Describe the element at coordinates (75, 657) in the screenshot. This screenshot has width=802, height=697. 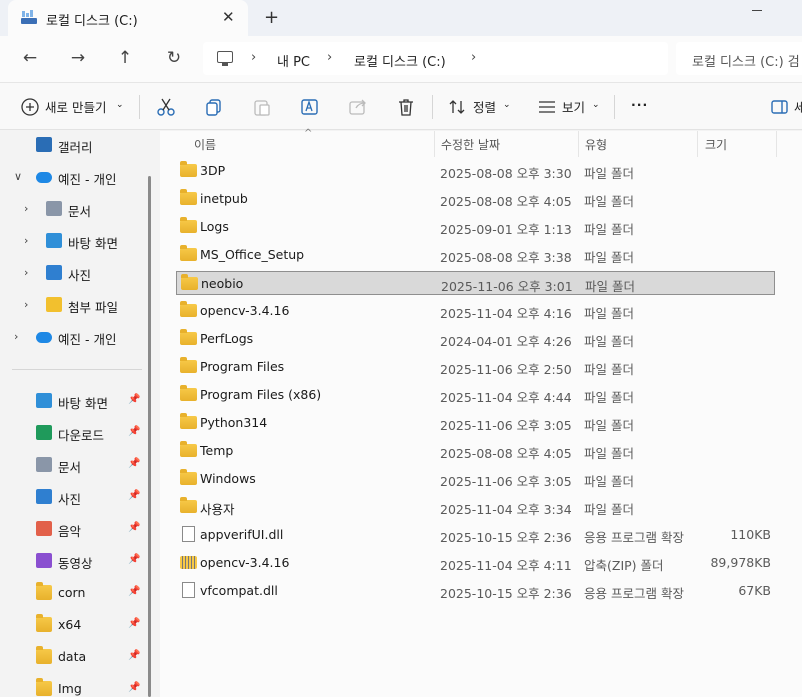
I see `quick-access-item: data 📌` at that location.